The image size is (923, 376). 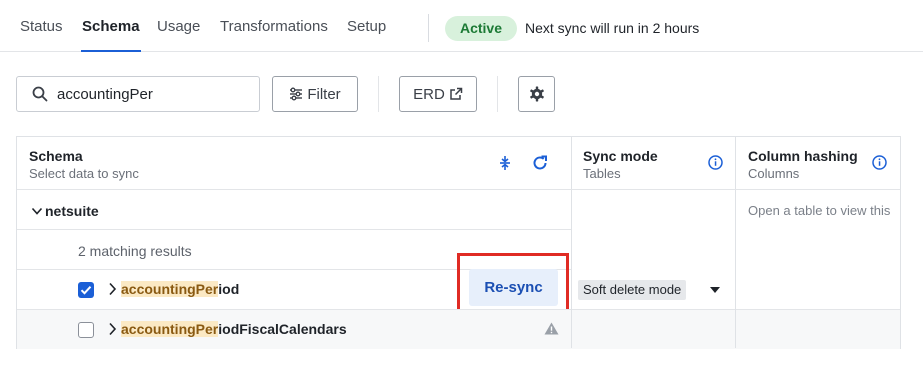 I want to click on search-field, so click(x=138, y=94).